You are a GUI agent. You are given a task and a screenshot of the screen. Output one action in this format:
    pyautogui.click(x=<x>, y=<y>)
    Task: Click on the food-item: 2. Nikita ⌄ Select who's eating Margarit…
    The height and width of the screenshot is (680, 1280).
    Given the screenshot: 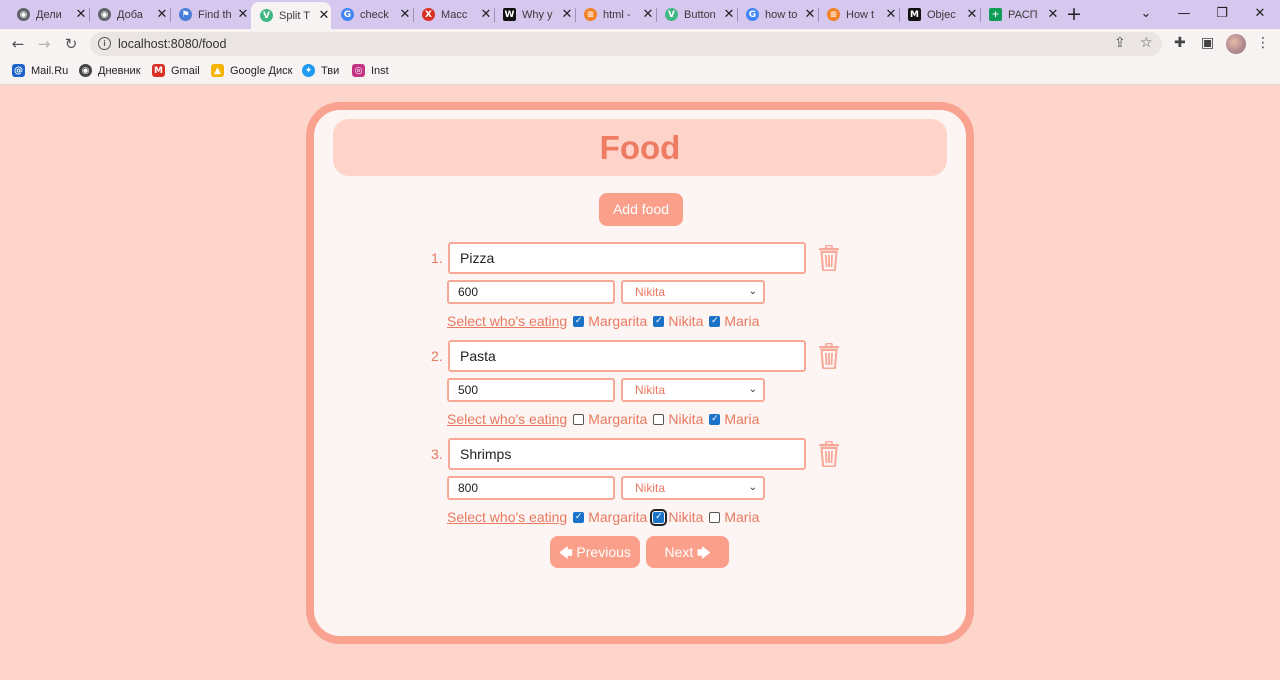 What is the action you would take?
    pyautogui.click(x=640, y=389)
    